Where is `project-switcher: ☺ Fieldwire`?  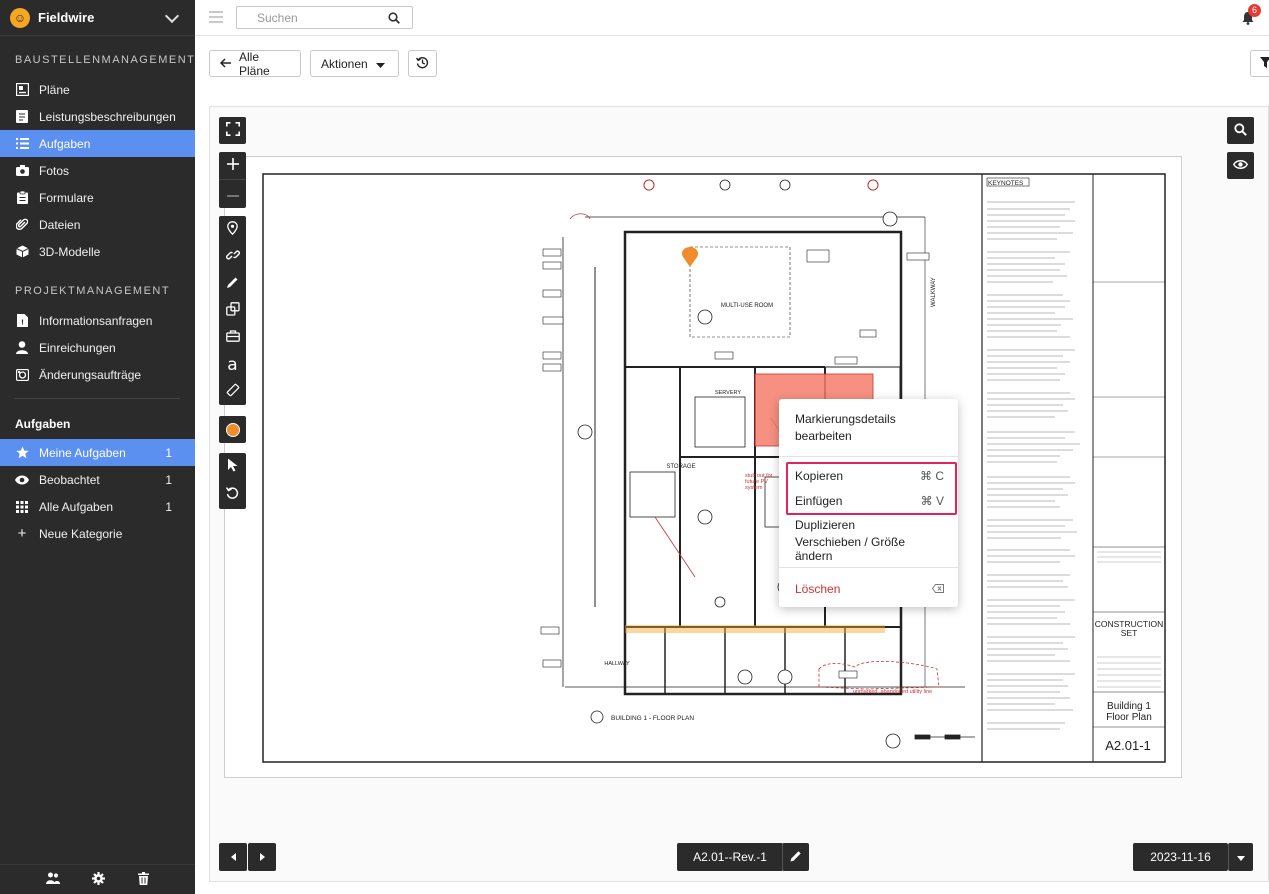
project-switcher: ☺ Fieldwire is located at coordinates (97, 18).